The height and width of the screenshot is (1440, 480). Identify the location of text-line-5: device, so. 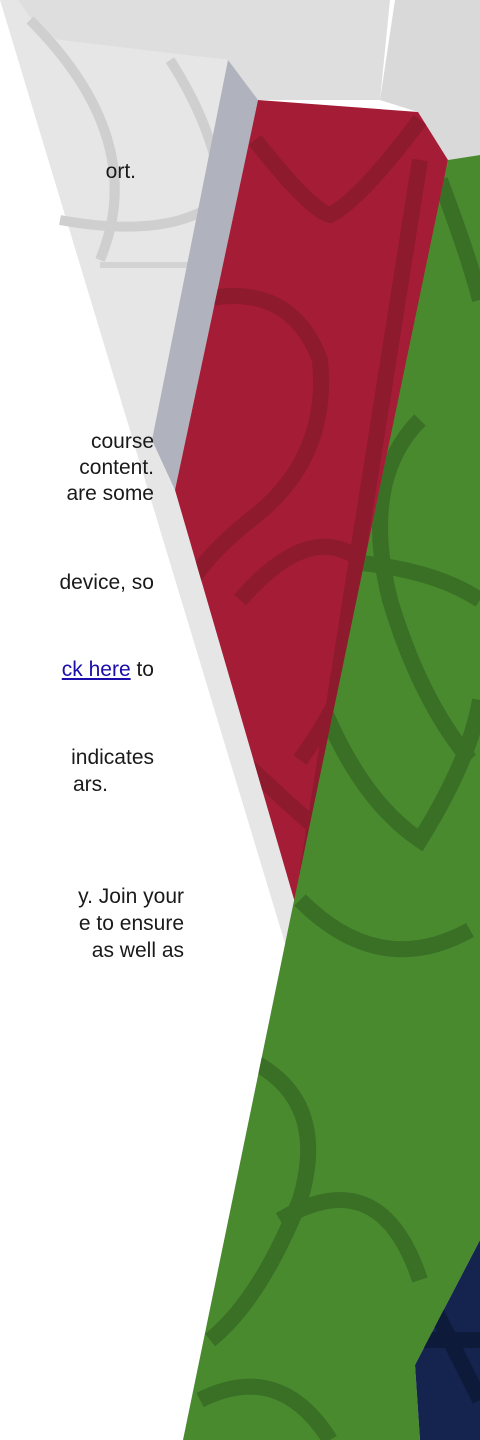
(106, 582).